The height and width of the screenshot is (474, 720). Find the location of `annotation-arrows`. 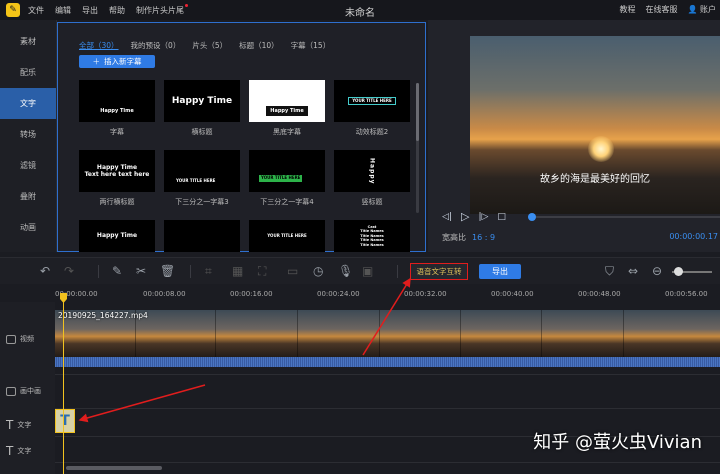

annotation-arrows is located at coordinates (244, 350).